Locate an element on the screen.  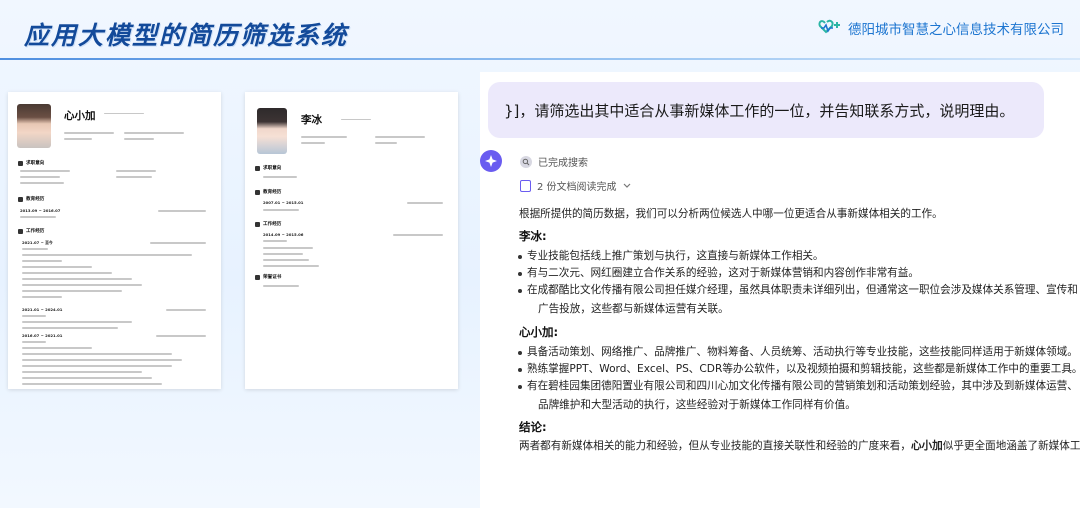
chevron-down-icon is located at coordinates (626, 185).